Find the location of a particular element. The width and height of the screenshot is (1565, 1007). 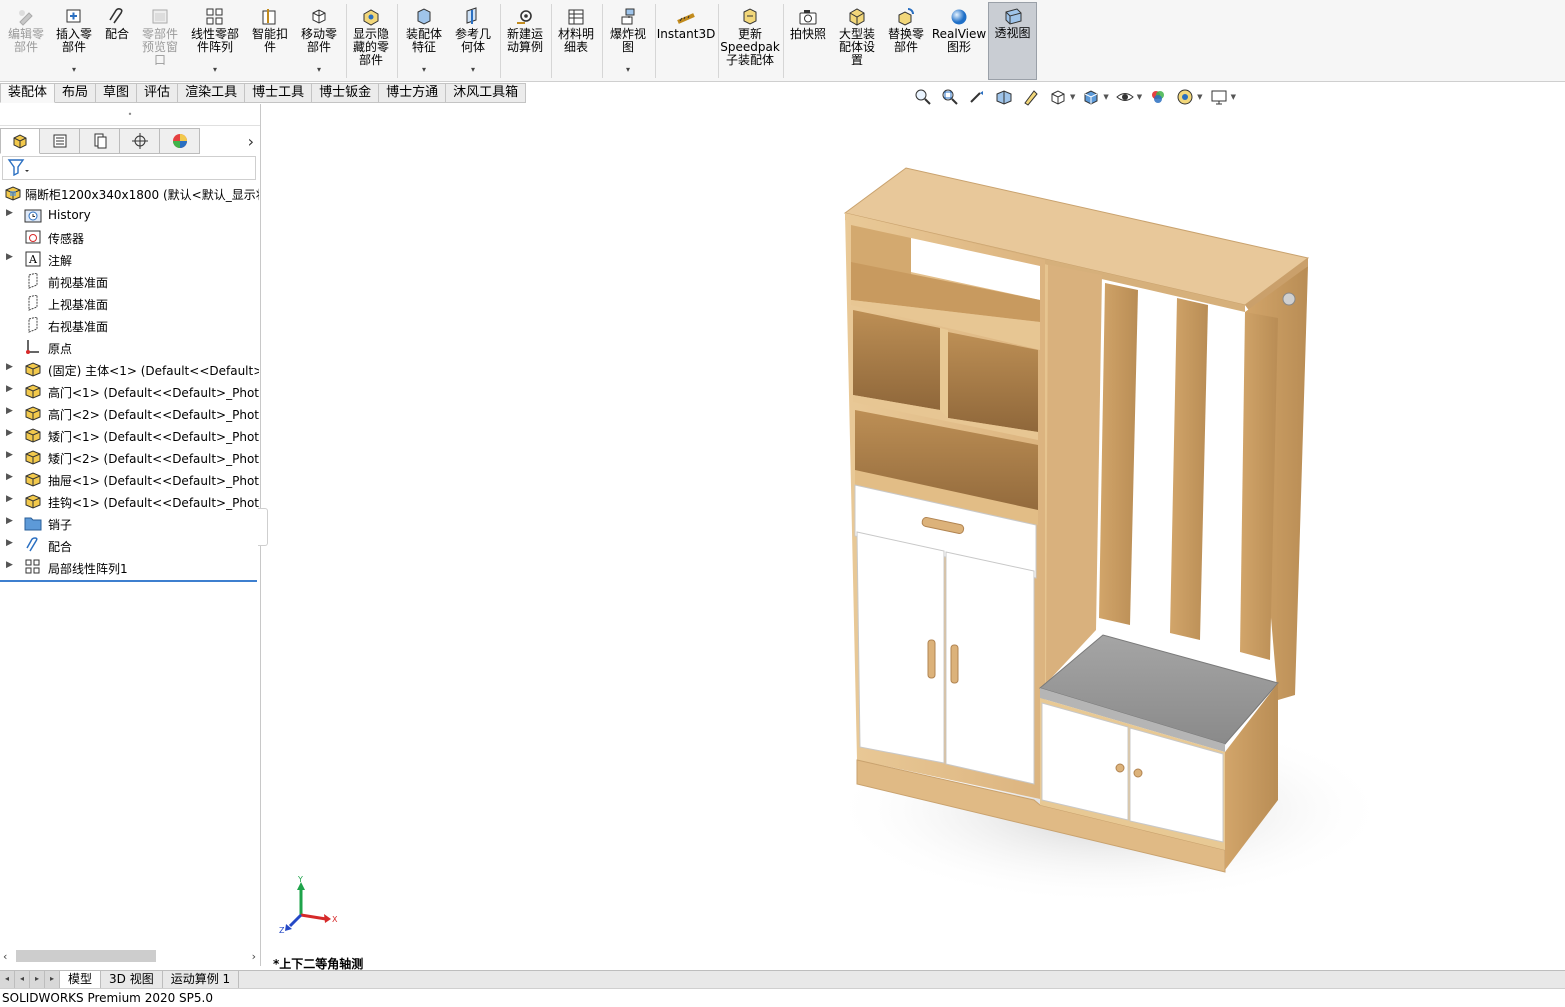

tall-door-right is located at coordinates (990, 668).